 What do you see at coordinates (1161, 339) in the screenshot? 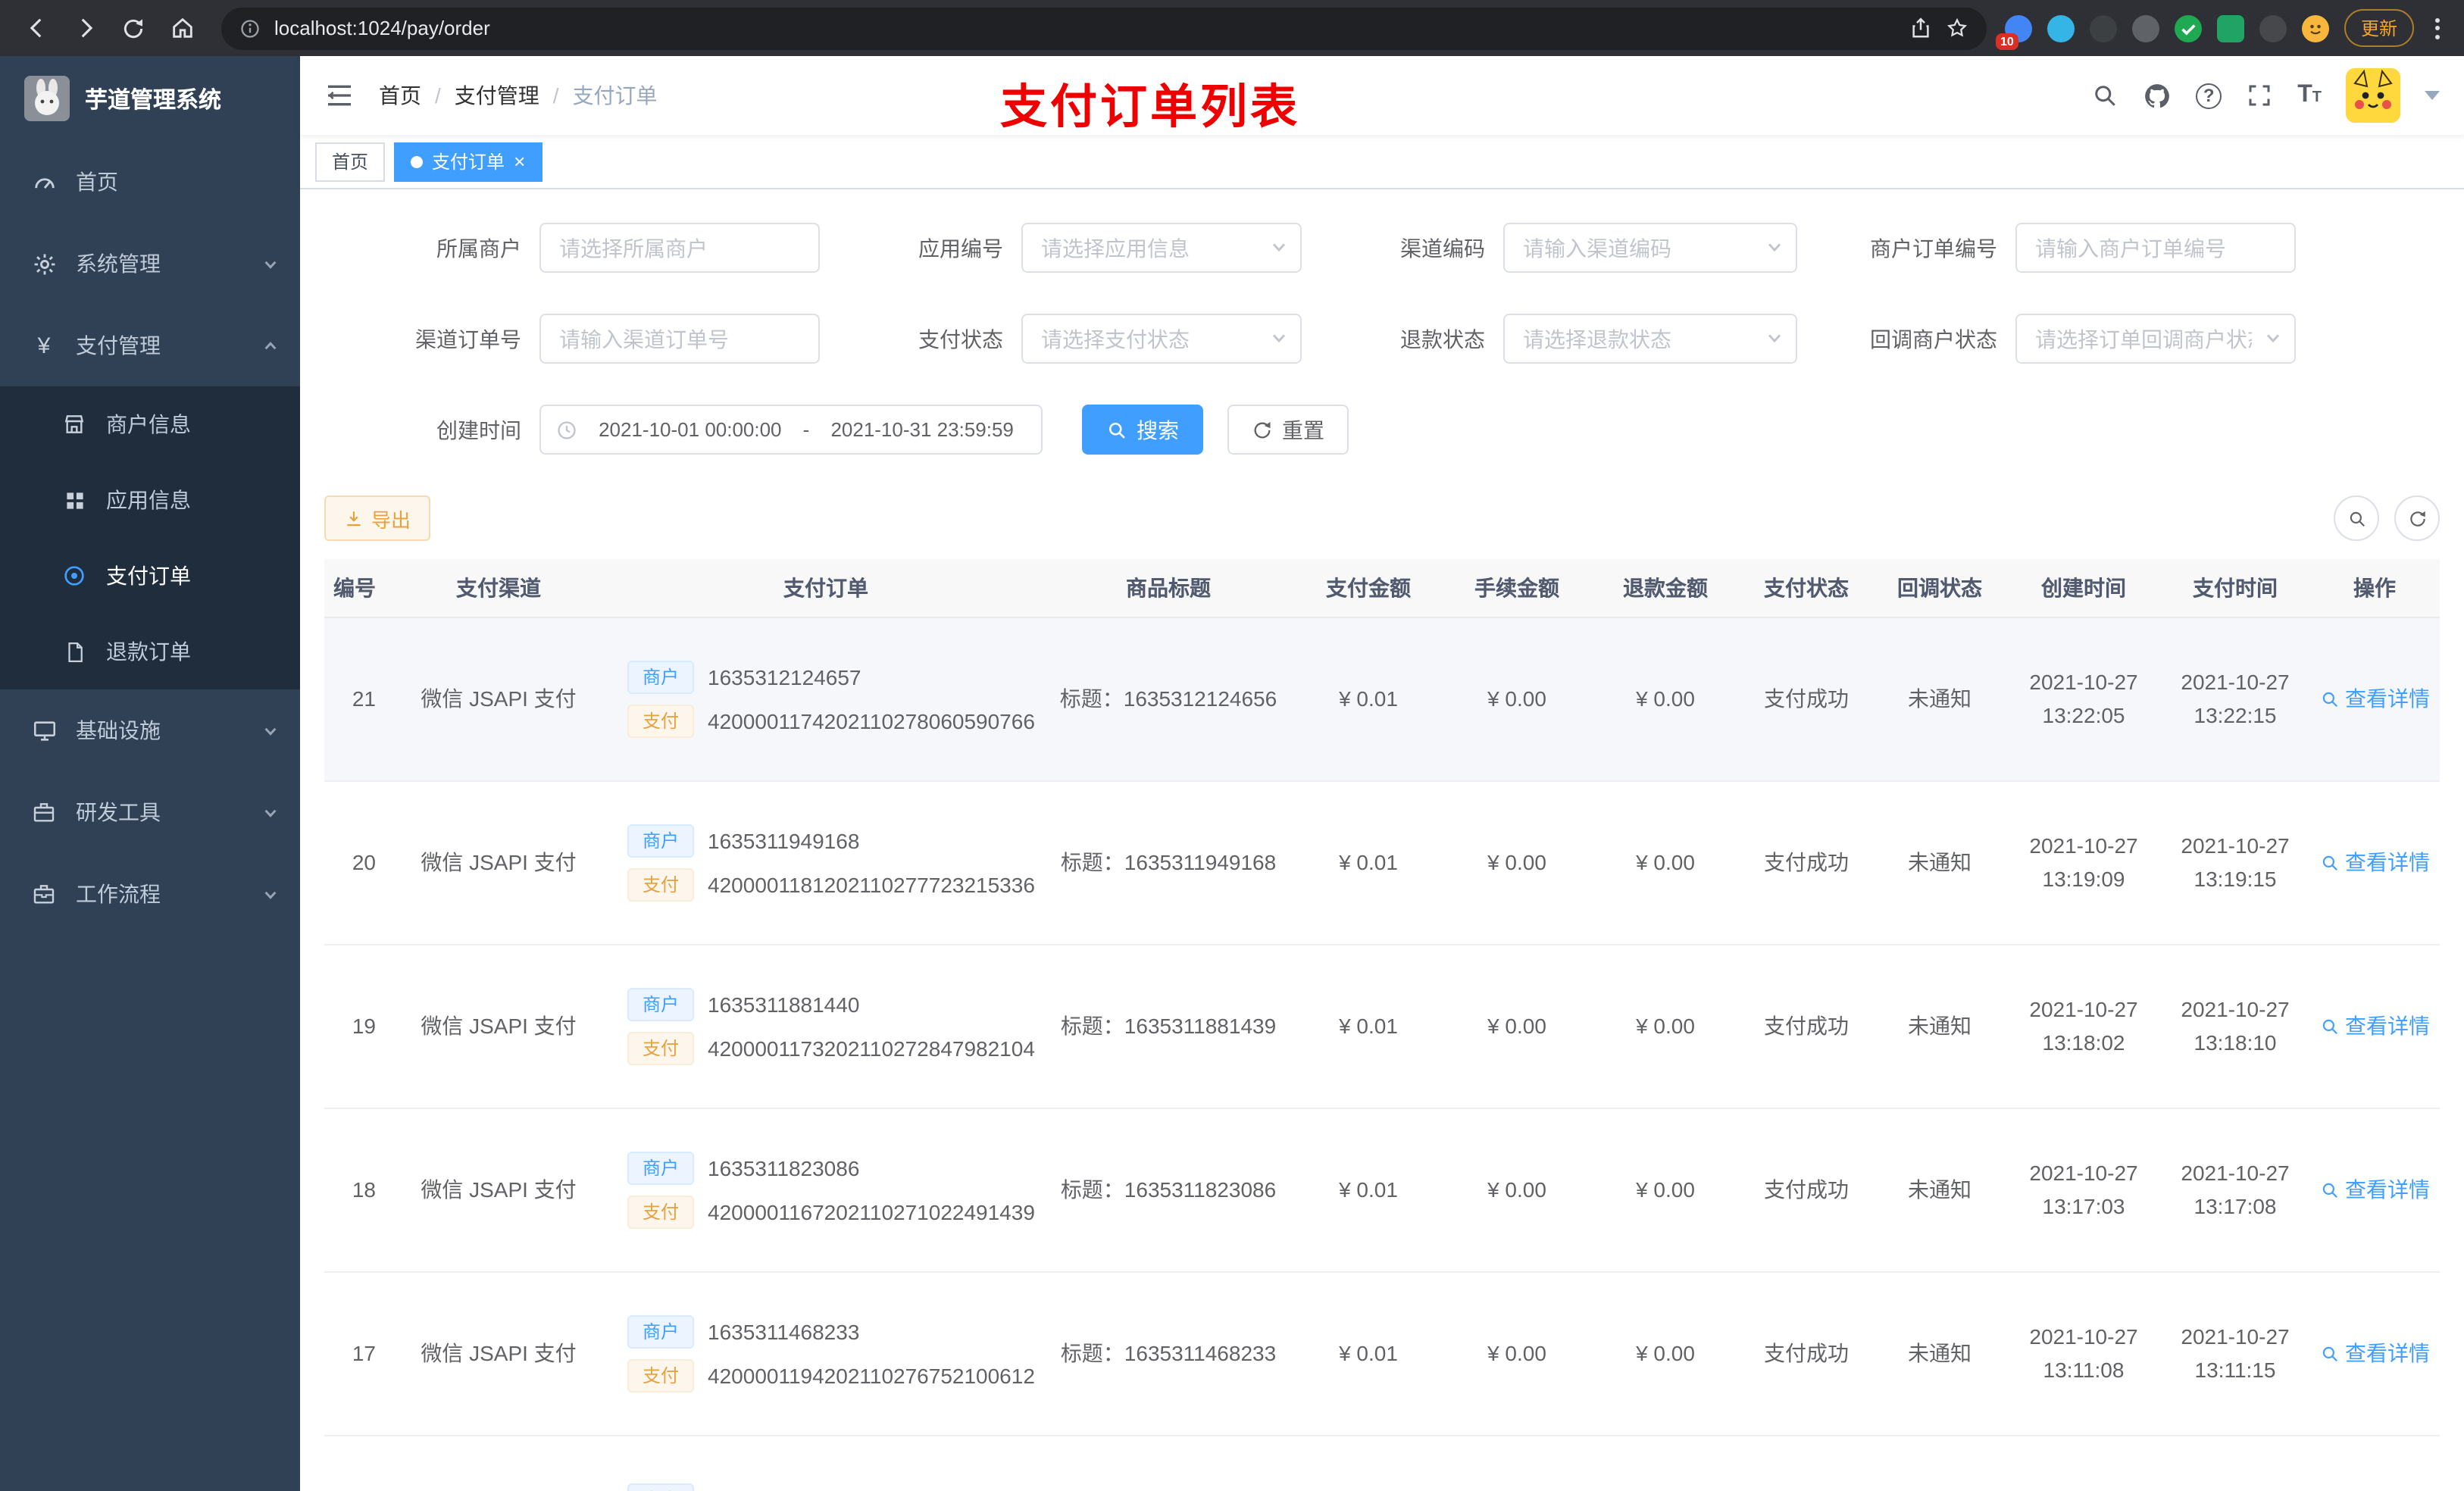
I see `pay-status-select` at bounding box center [1161, 339].